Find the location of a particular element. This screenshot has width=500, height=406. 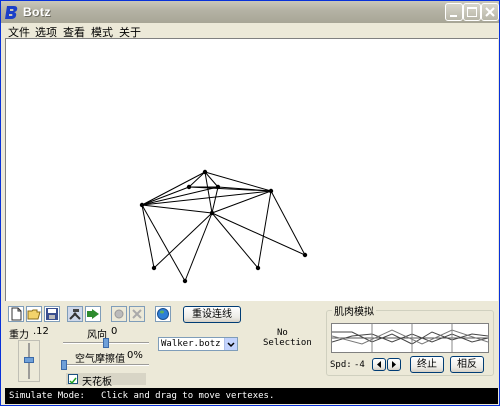

arrow-left-icon is located at coordinates (379, 364).